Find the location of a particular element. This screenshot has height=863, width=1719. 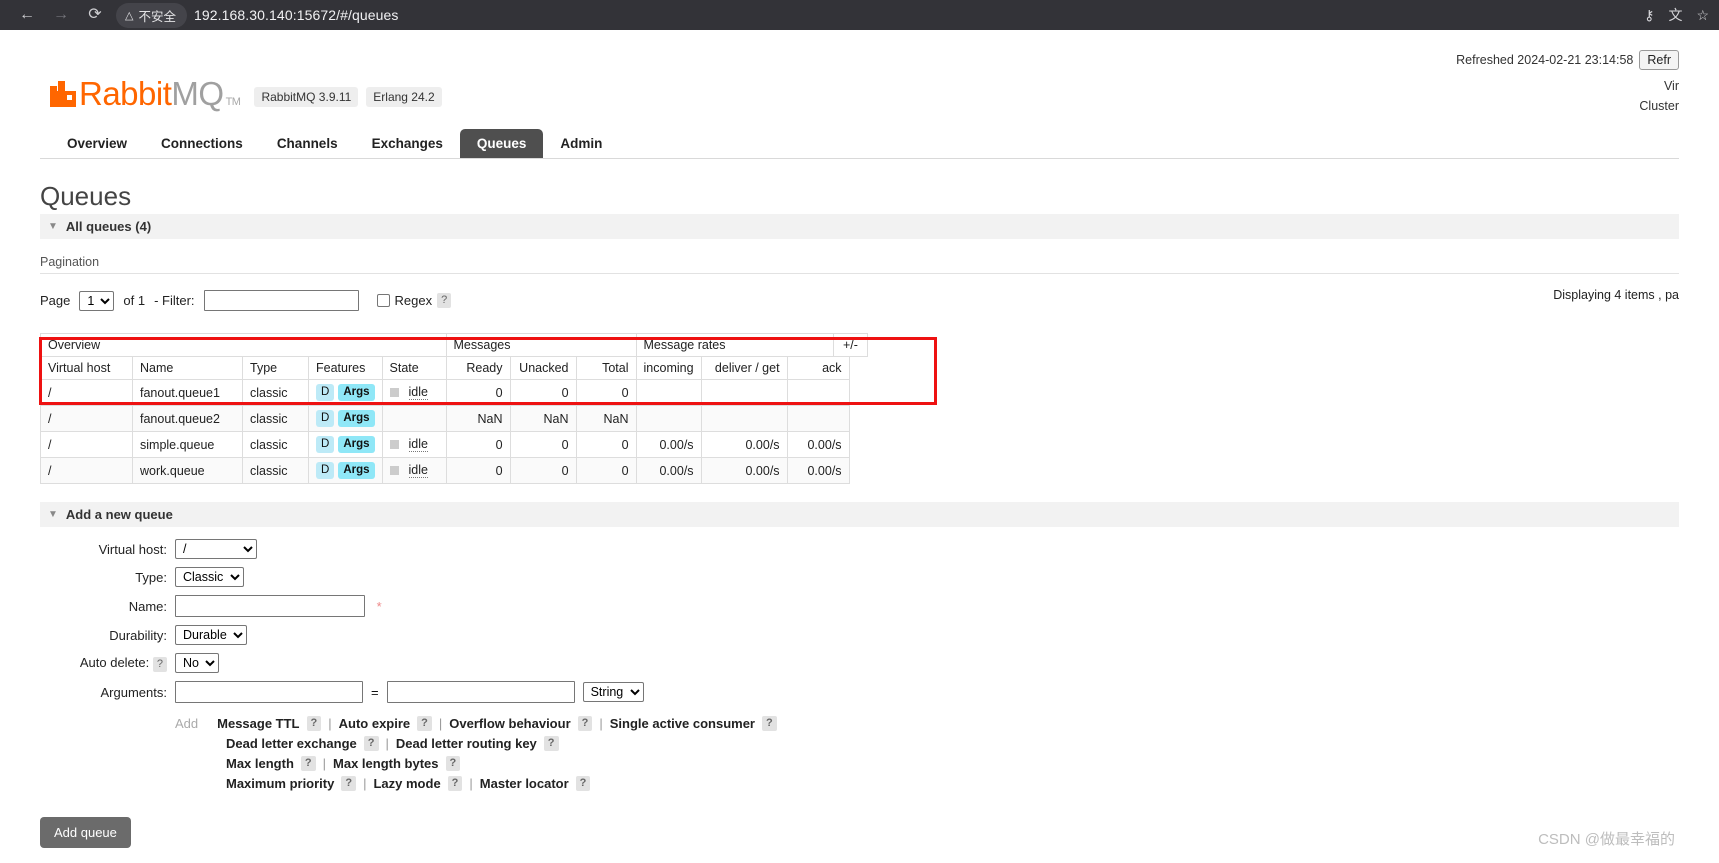

forward-icon: → is located at coordinates (61, 15).